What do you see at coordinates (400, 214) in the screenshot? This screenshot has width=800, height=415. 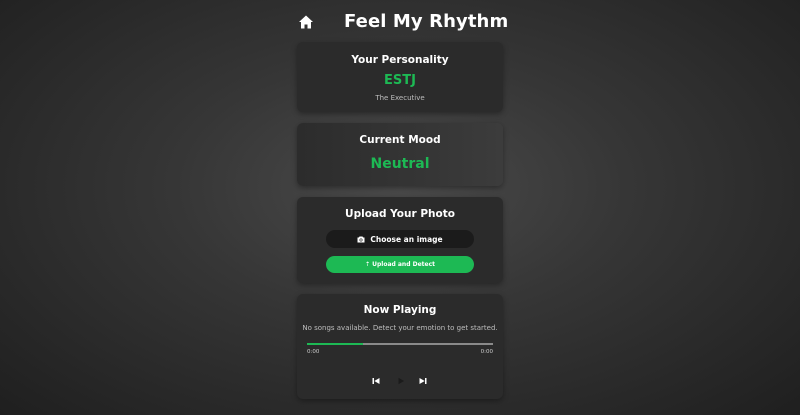 I see `upload-heading: Upload Your Photo` at bounding box center [400, 214].